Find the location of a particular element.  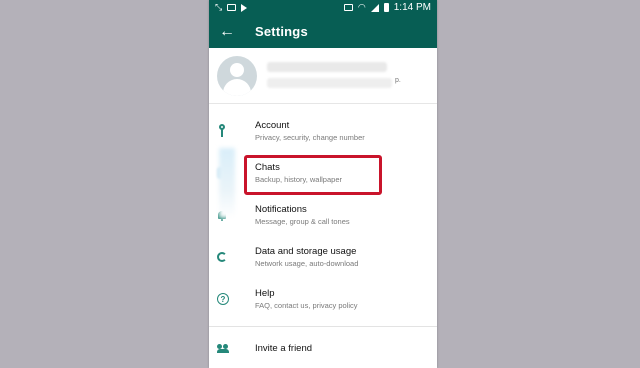

avatar is located at coordinates (237, 75).